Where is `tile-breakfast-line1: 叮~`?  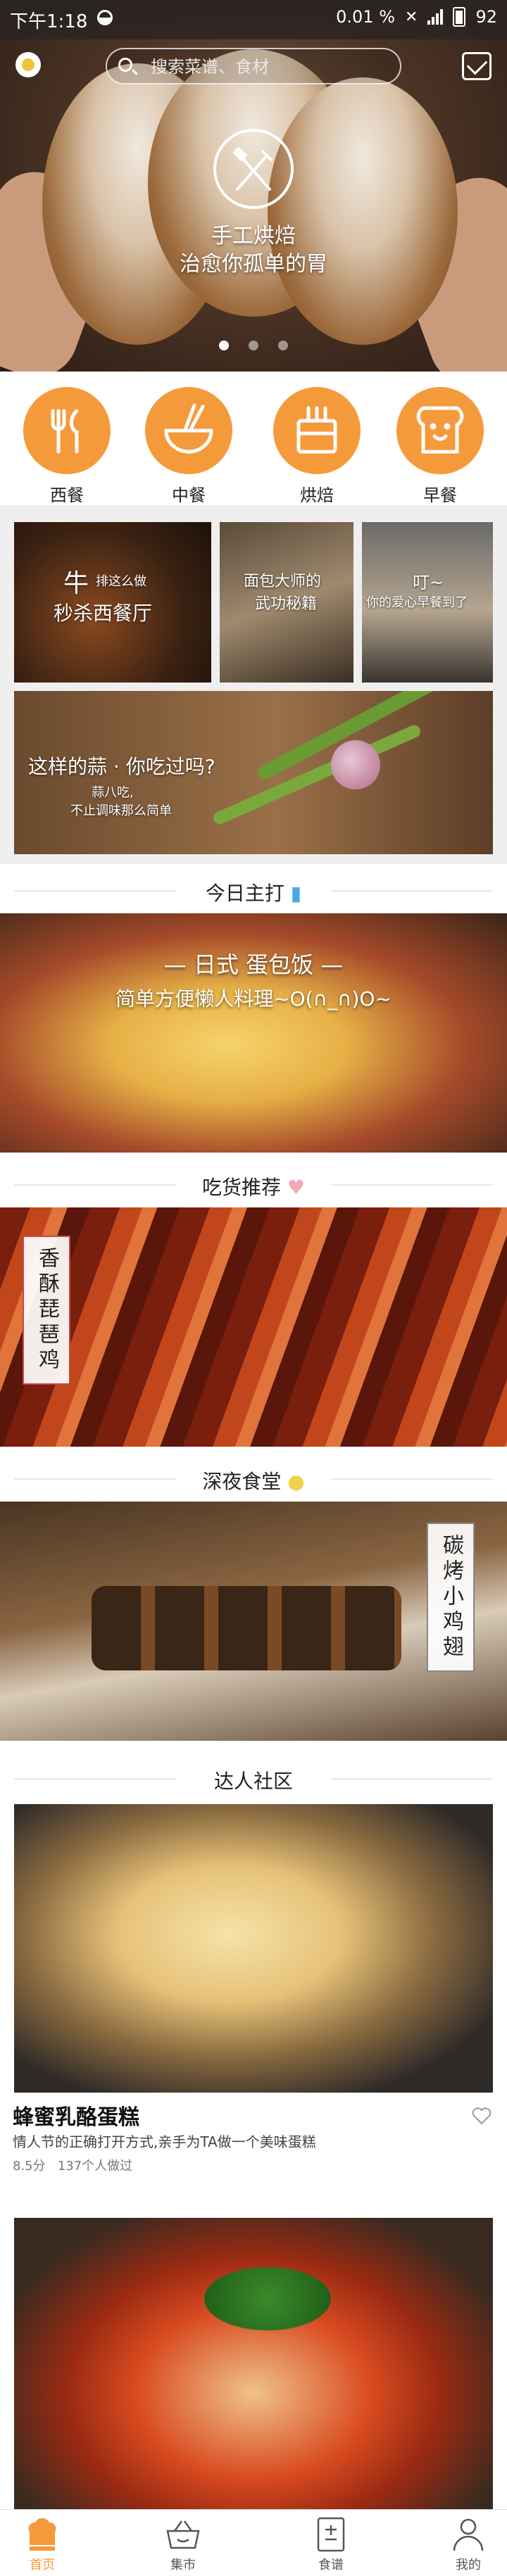 tile-breakfast-line1: 叮~ is located at coordinates (429, 582).